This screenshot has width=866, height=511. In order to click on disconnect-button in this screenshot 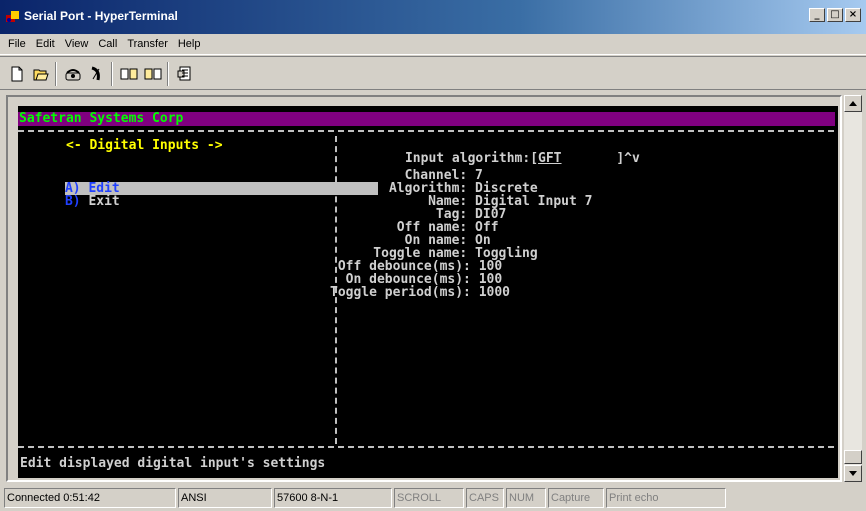, I will do `click(97, 74)`.